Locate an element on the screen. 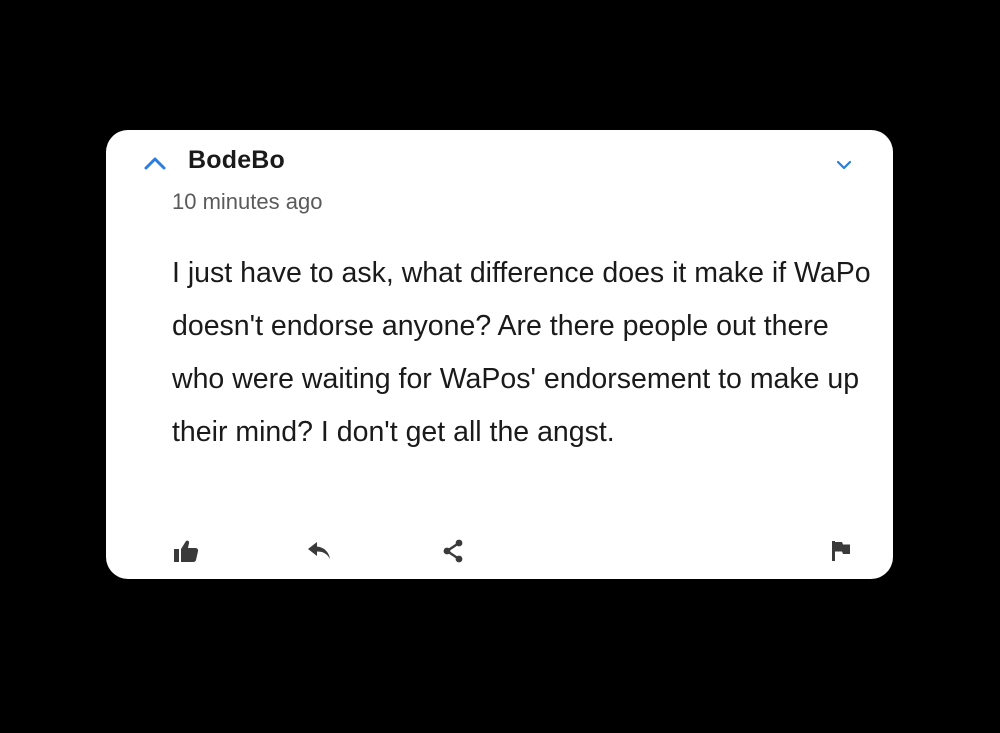 This screenshot has width=1000, height=733. comment-actions is located at coordinates (499, 551).